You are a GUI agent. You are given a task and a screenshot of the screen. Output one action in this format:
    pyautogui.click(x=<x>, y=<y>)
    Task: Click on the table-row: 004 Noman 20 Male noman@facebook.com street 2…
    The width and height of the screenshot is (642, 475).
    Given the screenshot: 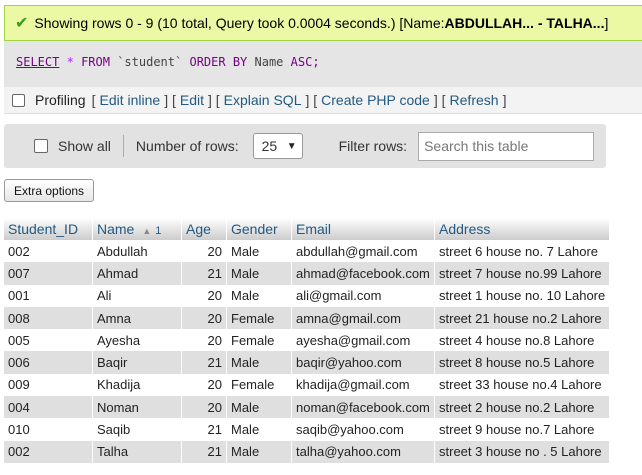 What is the action you would take?
    pyautogui.click(x=307, y=407)
    